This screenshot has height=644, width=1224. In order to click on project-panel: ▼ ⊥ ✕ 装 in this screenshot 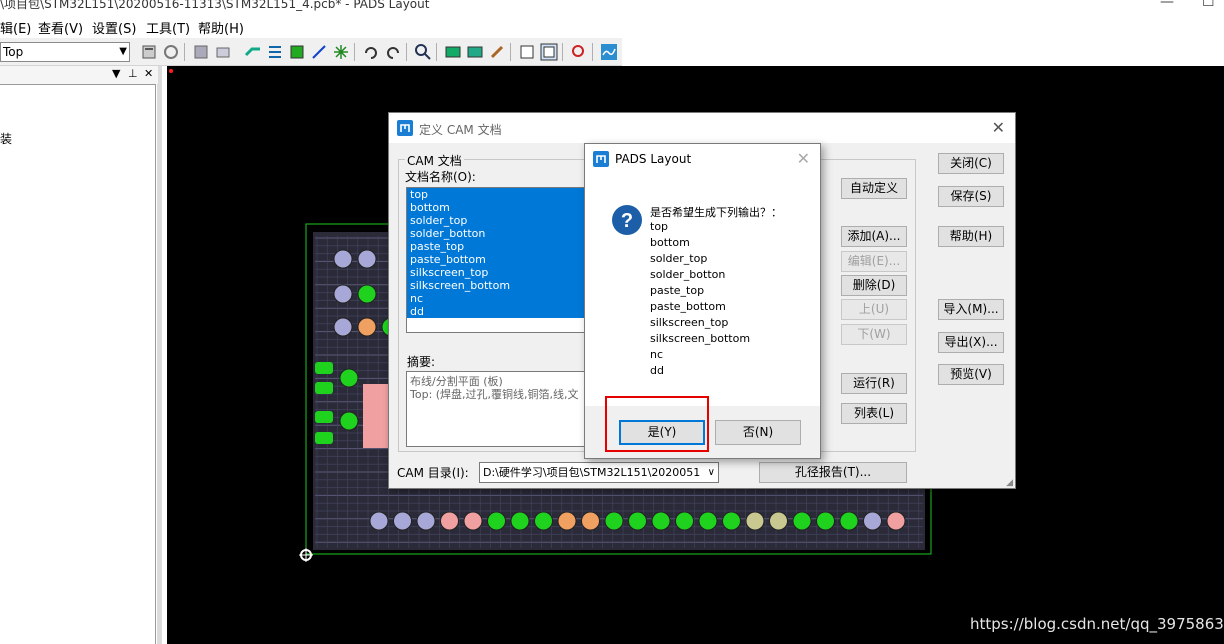, I will do `click(81, 355)`.